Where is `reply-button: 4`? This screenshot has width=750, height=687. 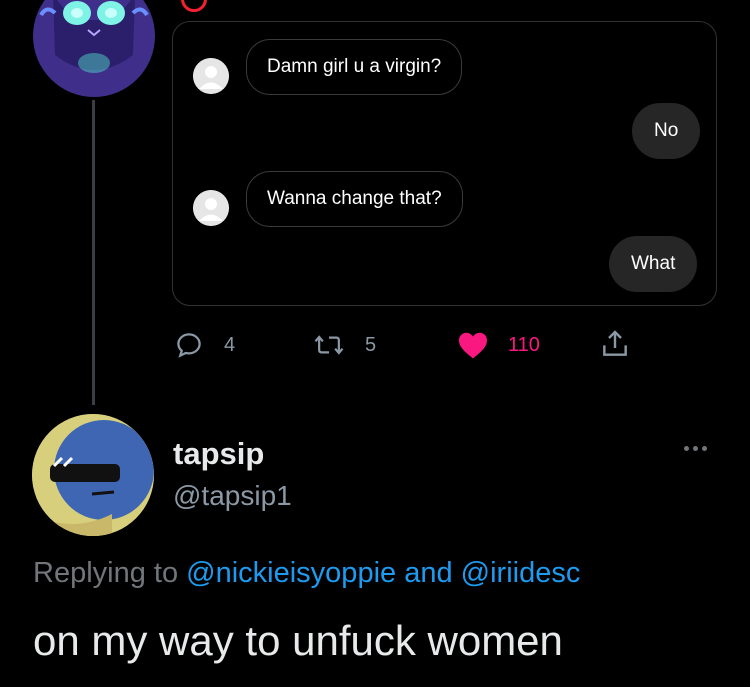
reply-button: 4 is located at coordinates (204, 345).